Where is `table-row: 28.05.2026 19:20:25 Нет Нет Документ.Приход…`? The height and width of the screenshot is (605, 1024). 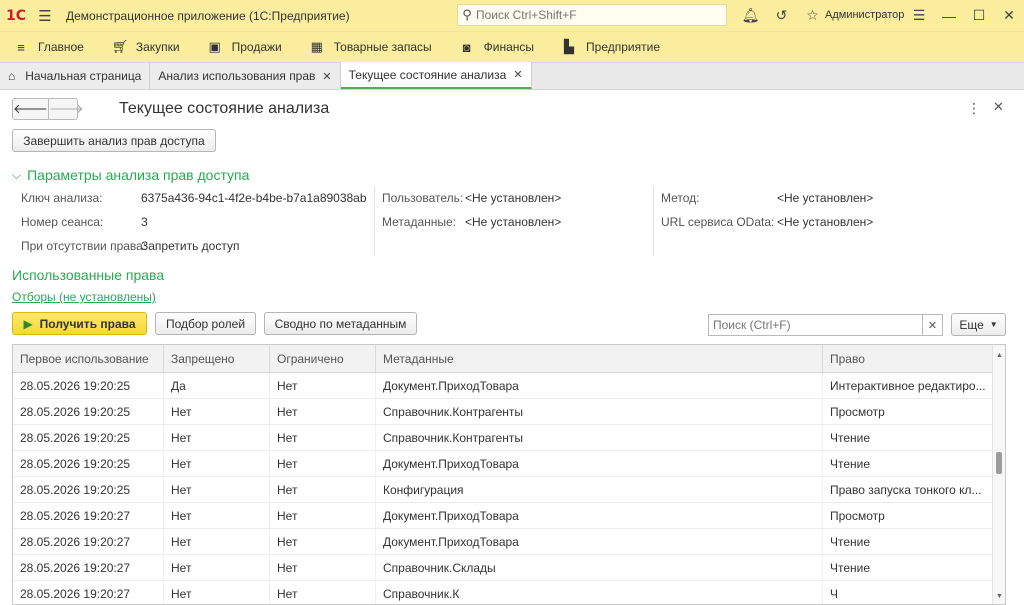
table-row: 28.05.2026 19:20:25 Нет Нет Документ.Приход… is located at coordinates (509, 464).